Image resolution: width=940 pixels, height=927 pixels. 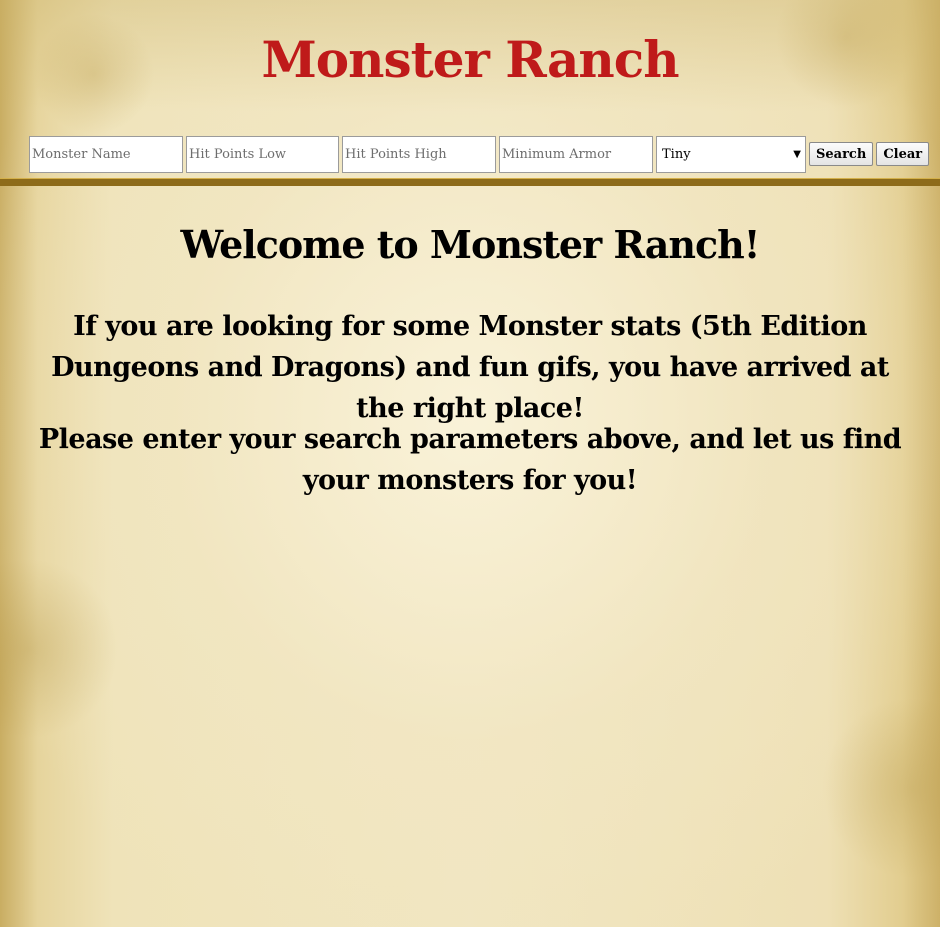 I want to click on hit-points-high-input, so click(x=419, y=154).